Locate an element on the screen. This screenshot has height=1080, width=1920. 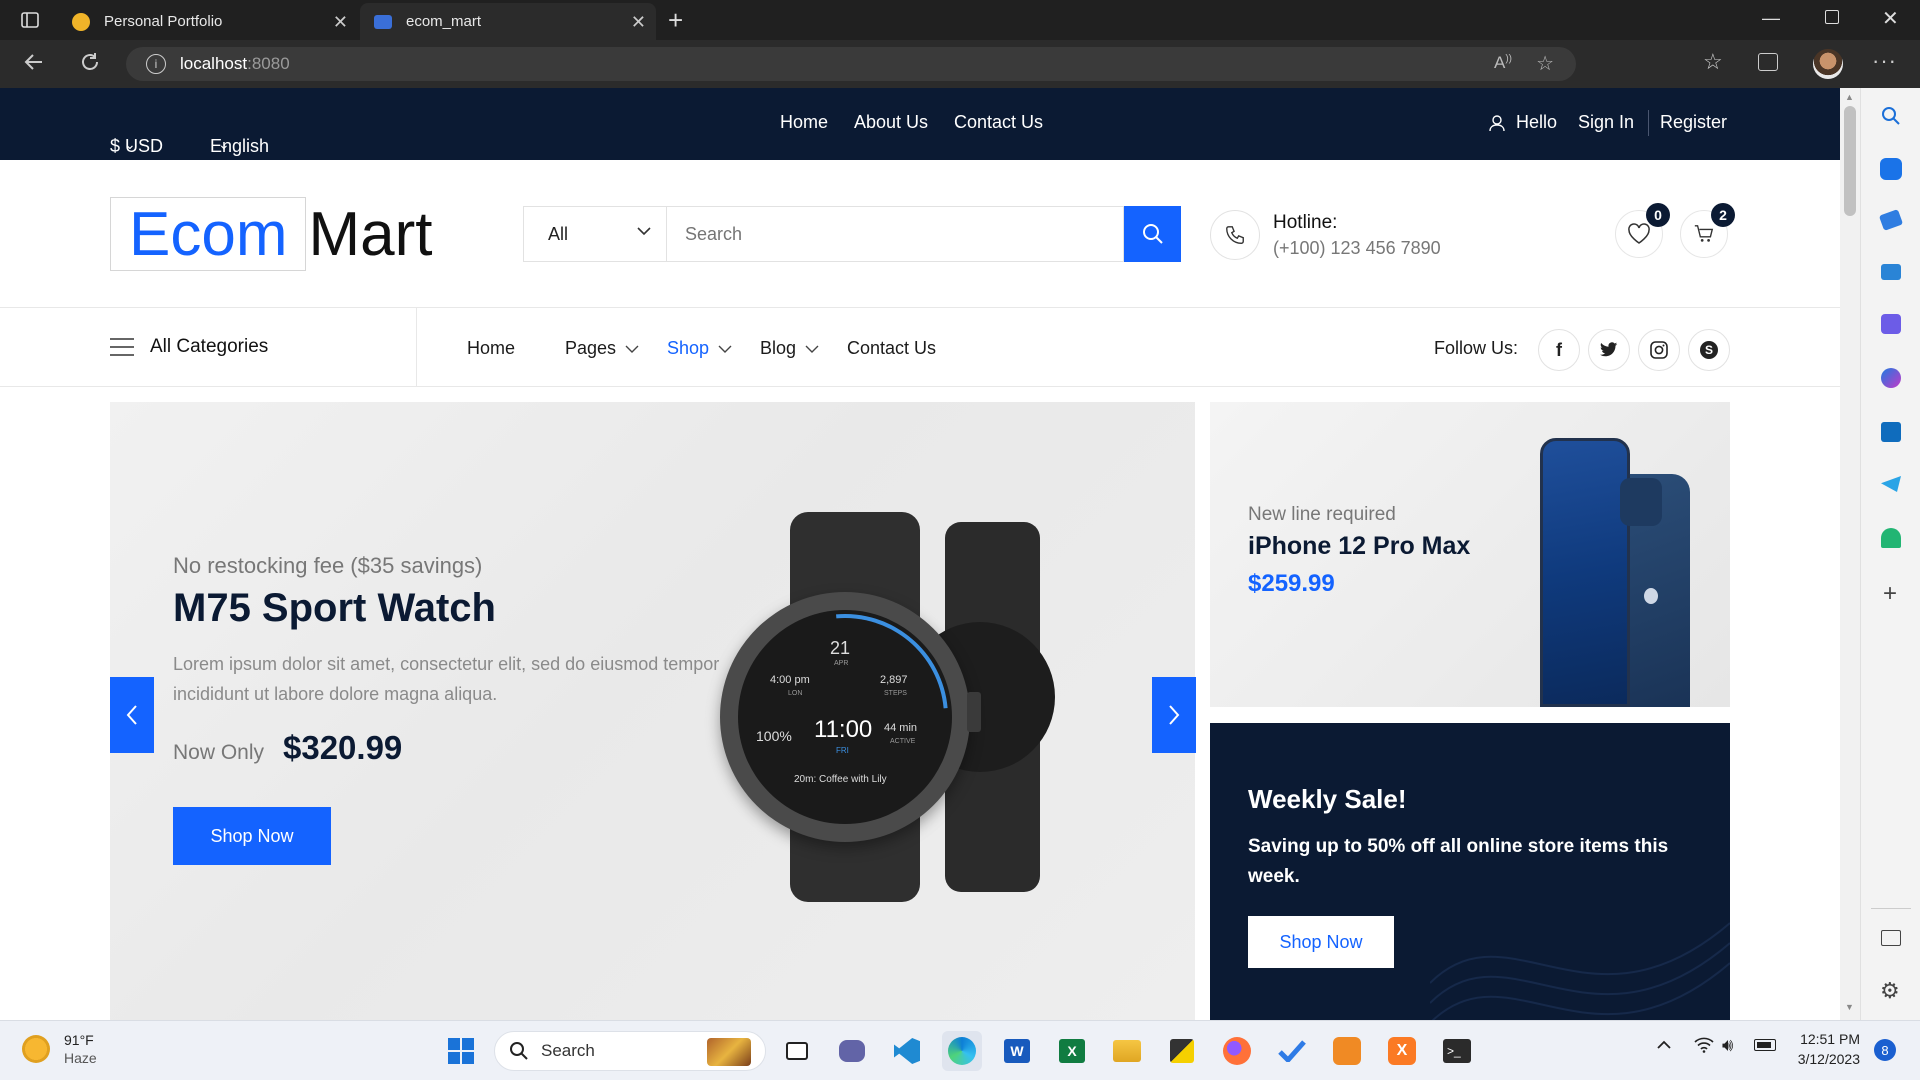
sidebar-search-icon is located at coordinates (1891, 116).